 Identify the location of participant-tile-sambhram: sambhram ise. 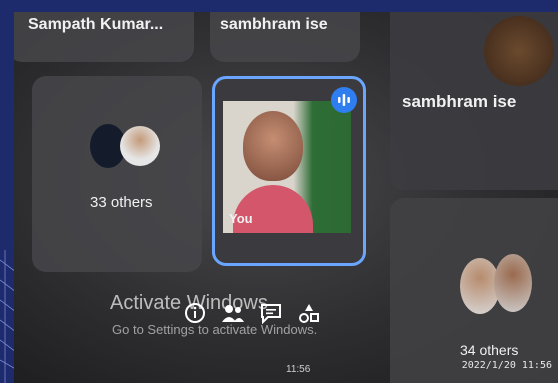
(474, 101).